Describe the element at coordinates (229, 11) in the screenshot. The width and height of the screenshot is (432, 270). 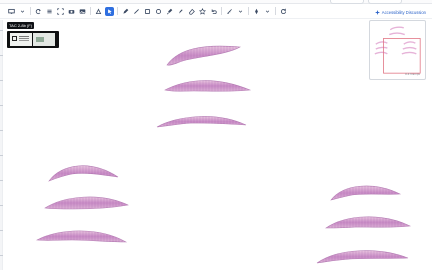
I see `measure-icon` at that location.